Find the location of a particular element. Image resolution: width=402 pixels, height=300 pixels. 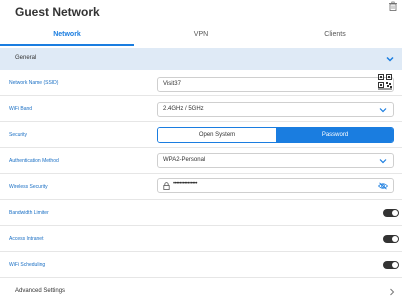

wifi-band-select: 2.4GHz / 5GHz is located at coordinates (275, 109).